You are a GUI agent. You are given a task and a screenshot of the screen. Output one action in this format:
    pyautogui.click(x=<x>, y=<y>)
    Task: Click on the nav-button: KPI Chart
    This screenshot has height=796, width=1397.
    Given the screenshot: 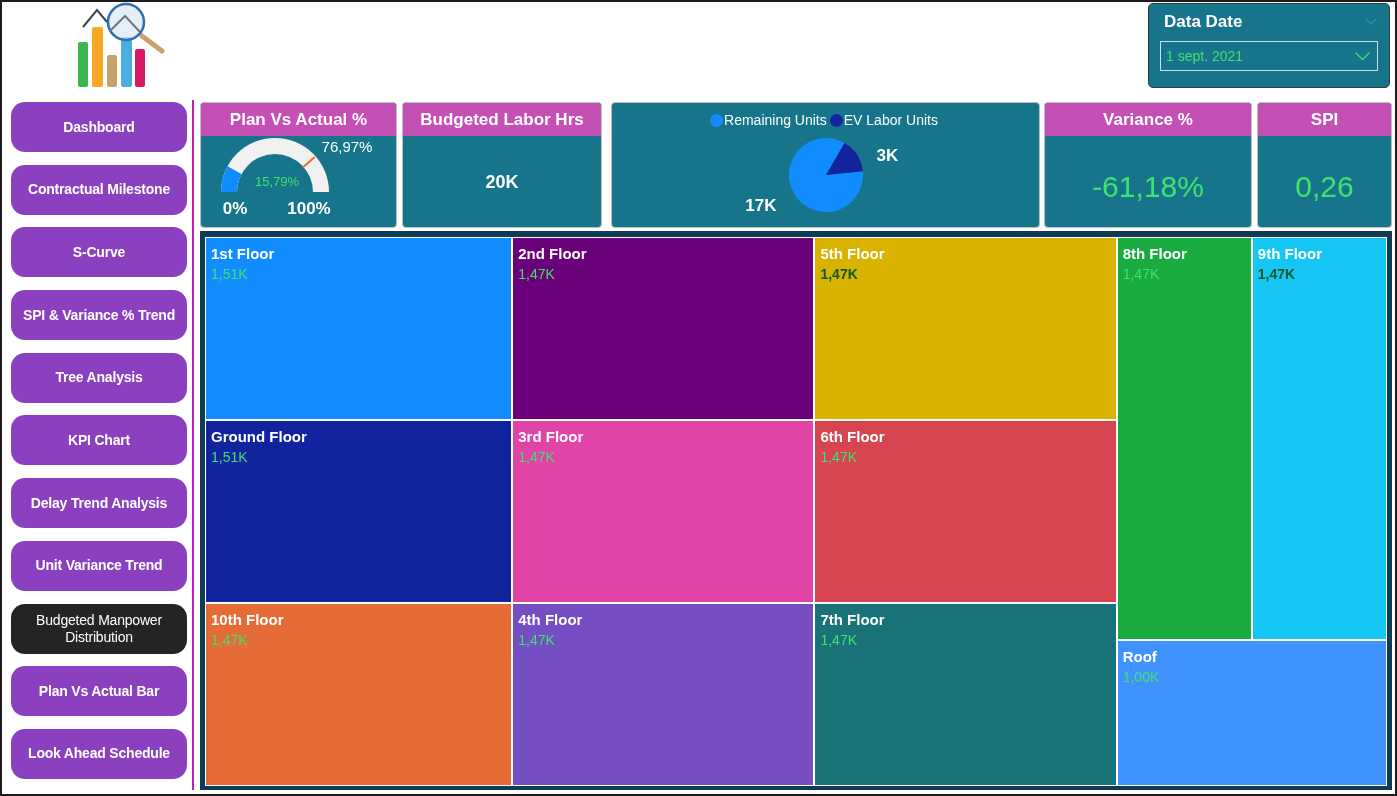 What is the action you would take?
    pyautogui.click(x=99, y=440)
    